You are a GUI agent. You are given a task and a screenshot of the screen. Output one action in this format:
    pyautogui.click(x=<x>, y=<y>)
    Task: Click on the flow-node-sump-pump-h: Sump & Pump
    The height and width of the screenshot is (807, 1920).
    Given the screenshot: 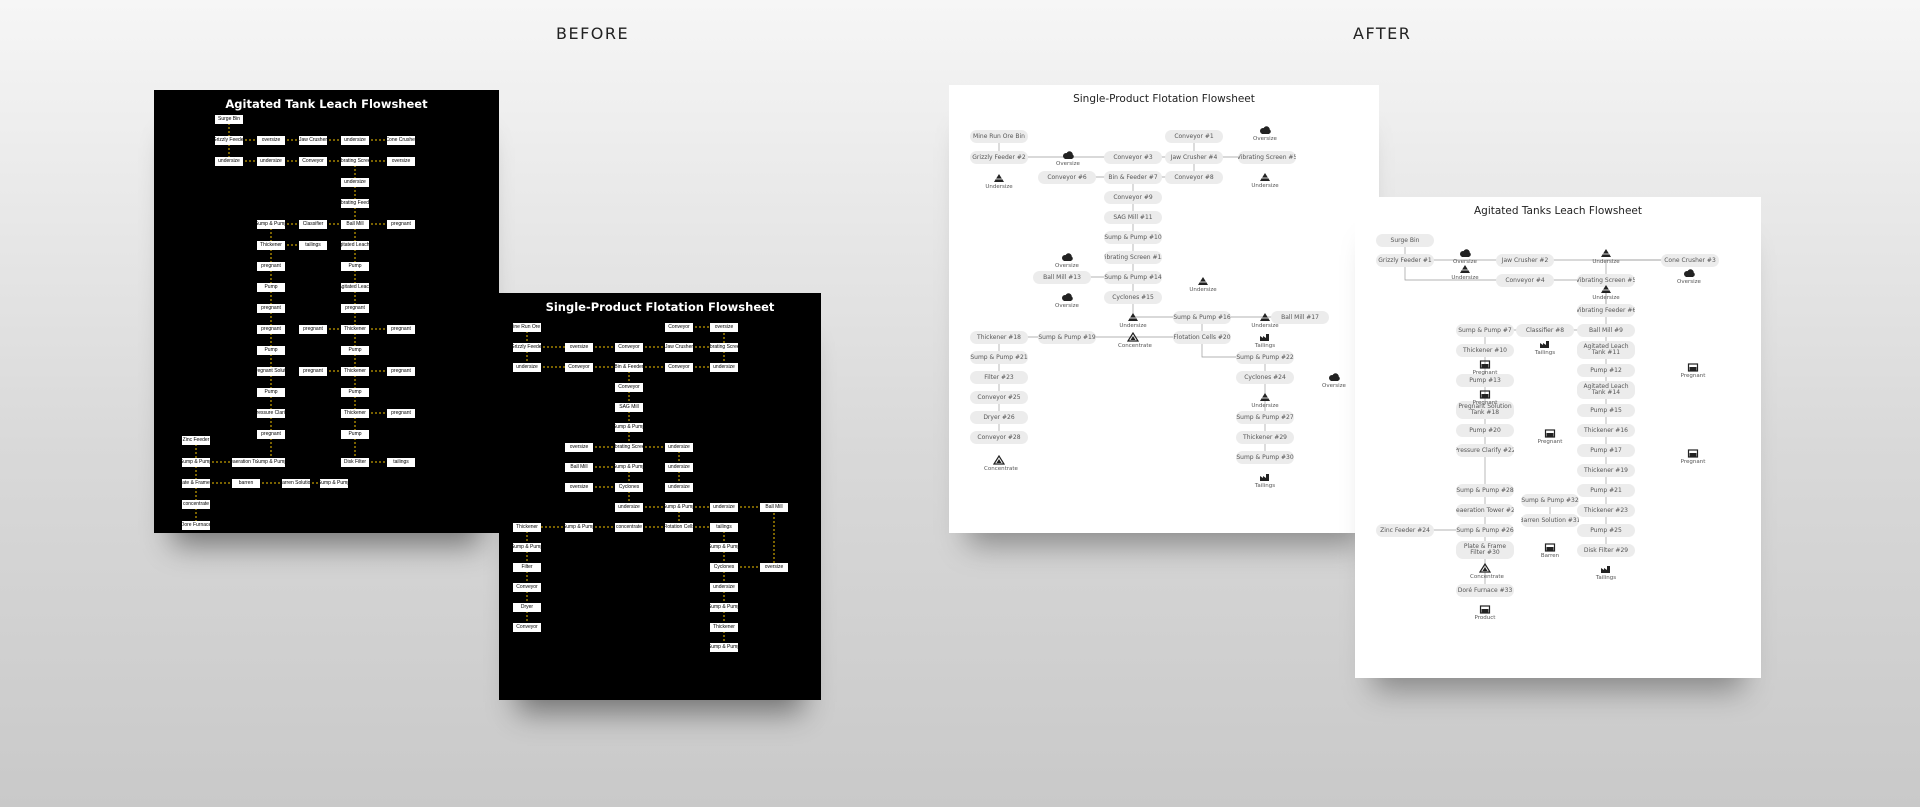 What is the action you would take?
    pyautogui.click(x=724, y=647)
    